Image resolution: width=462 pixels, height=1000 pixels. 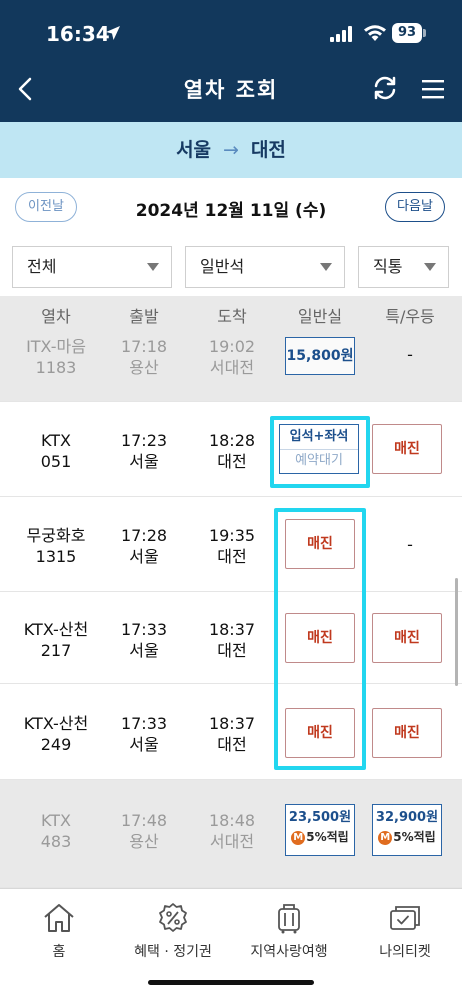 I want to click on tab-home: 홈, so click(x=59, y=931).